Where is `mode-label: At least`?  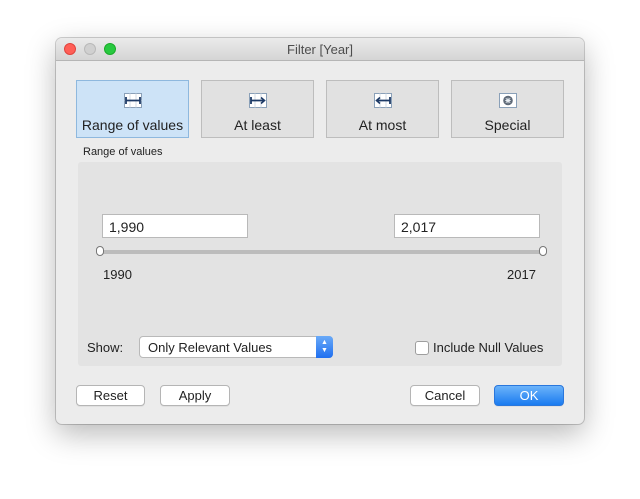
mode-label: At least is located at coordinates (257, 125).